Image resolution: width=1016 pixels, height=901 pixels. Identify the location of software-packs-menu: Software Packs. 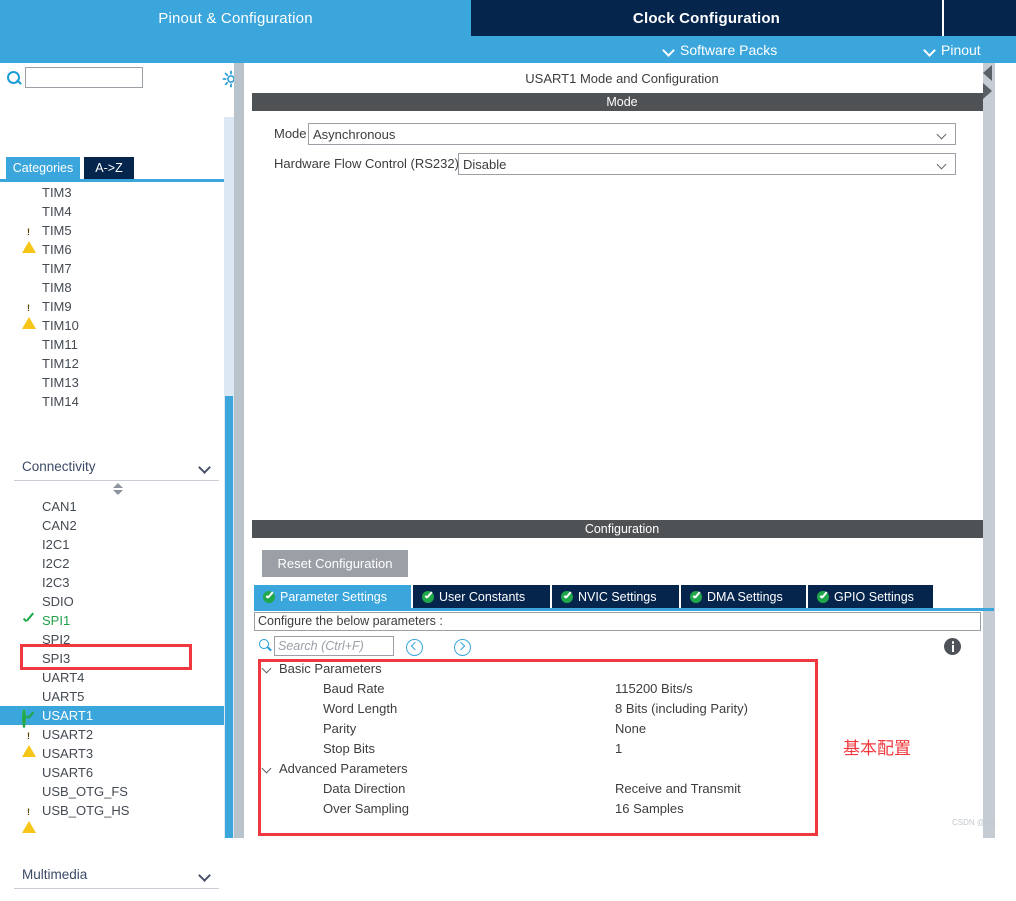
(720, 49).